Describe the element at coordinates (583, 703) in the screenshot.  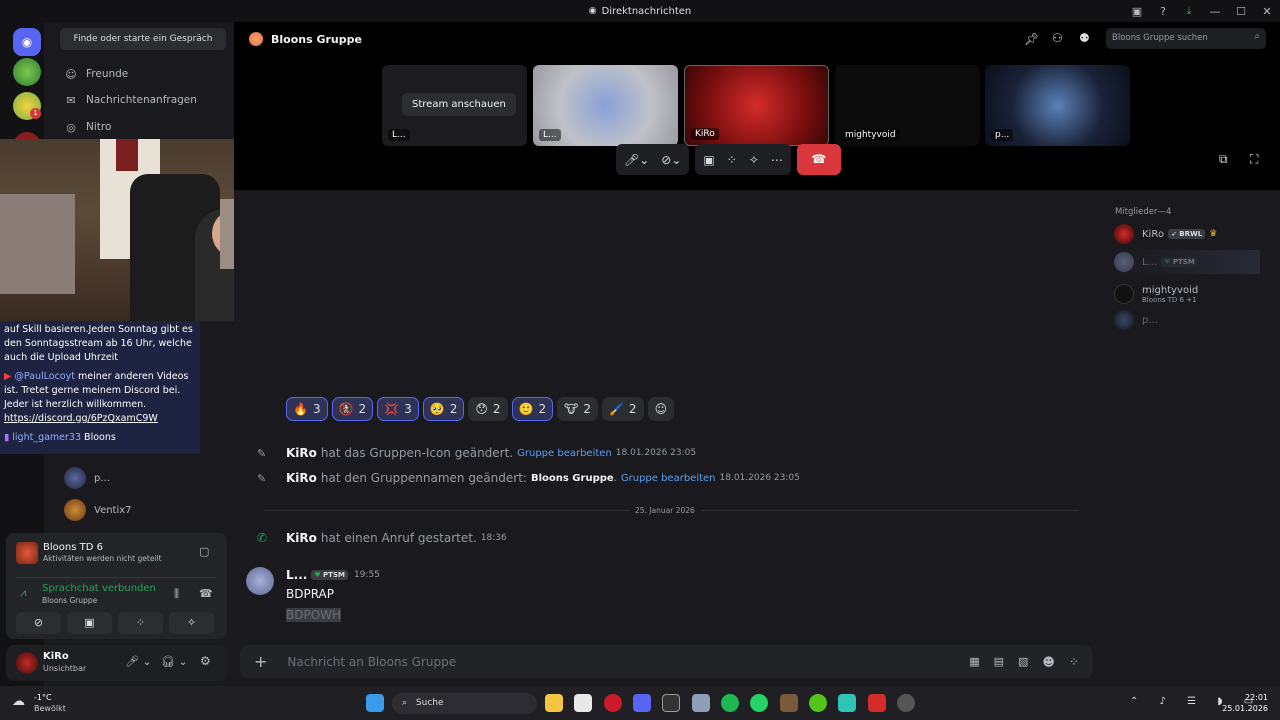
I see `store-icon` at that location.